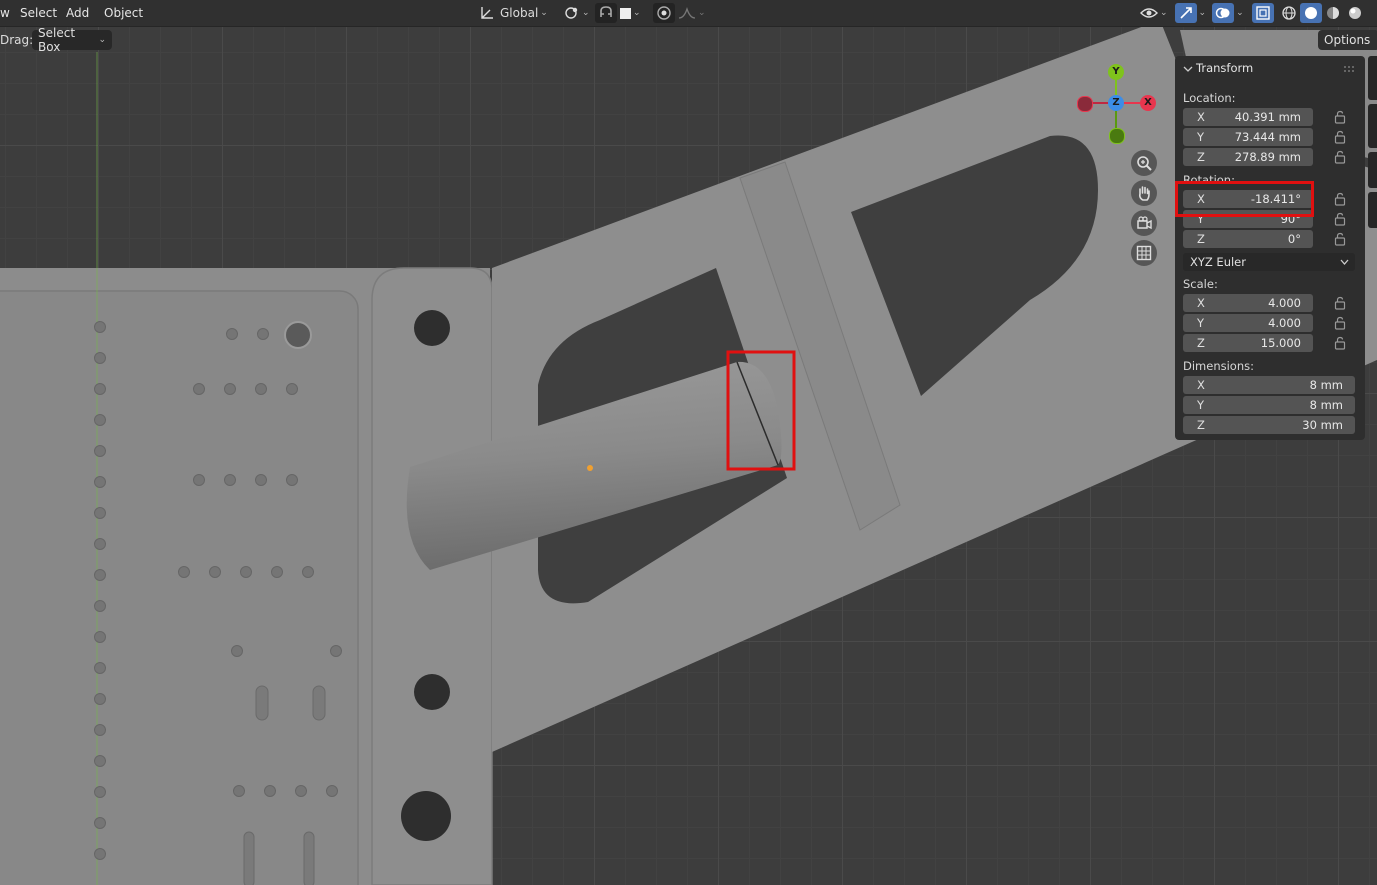 The width and height of the screenshot is (1377, 885). I want to click on scale-y-field: Y 4.000, so click(1248, 323).